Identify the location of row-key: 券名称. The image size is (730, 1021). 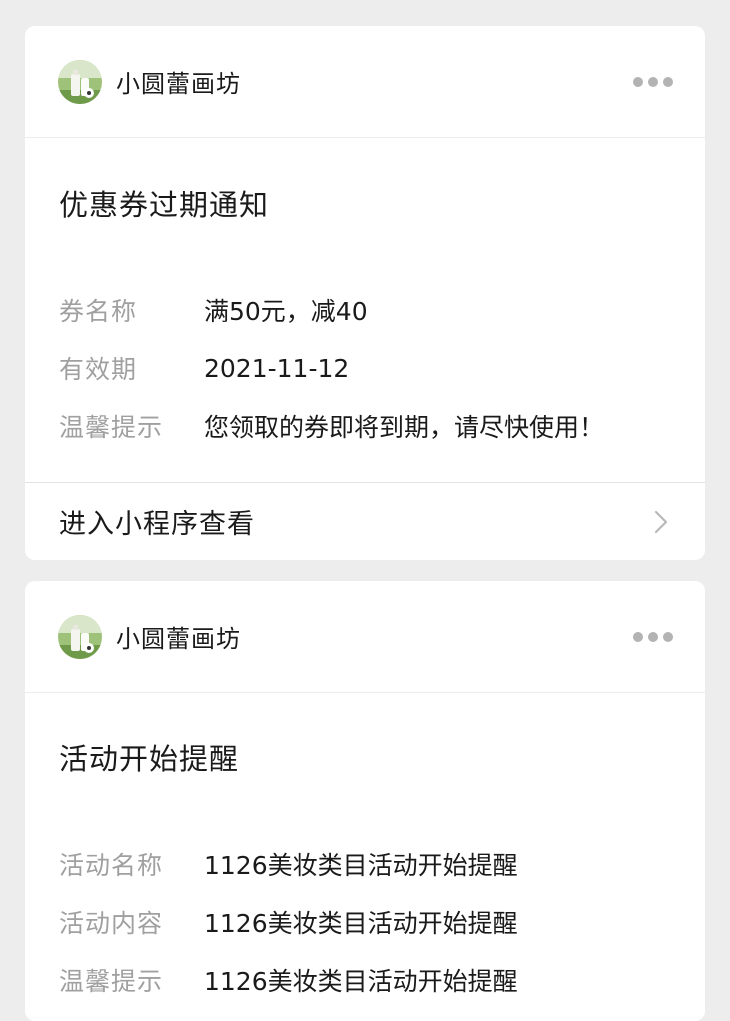
(98, 311).